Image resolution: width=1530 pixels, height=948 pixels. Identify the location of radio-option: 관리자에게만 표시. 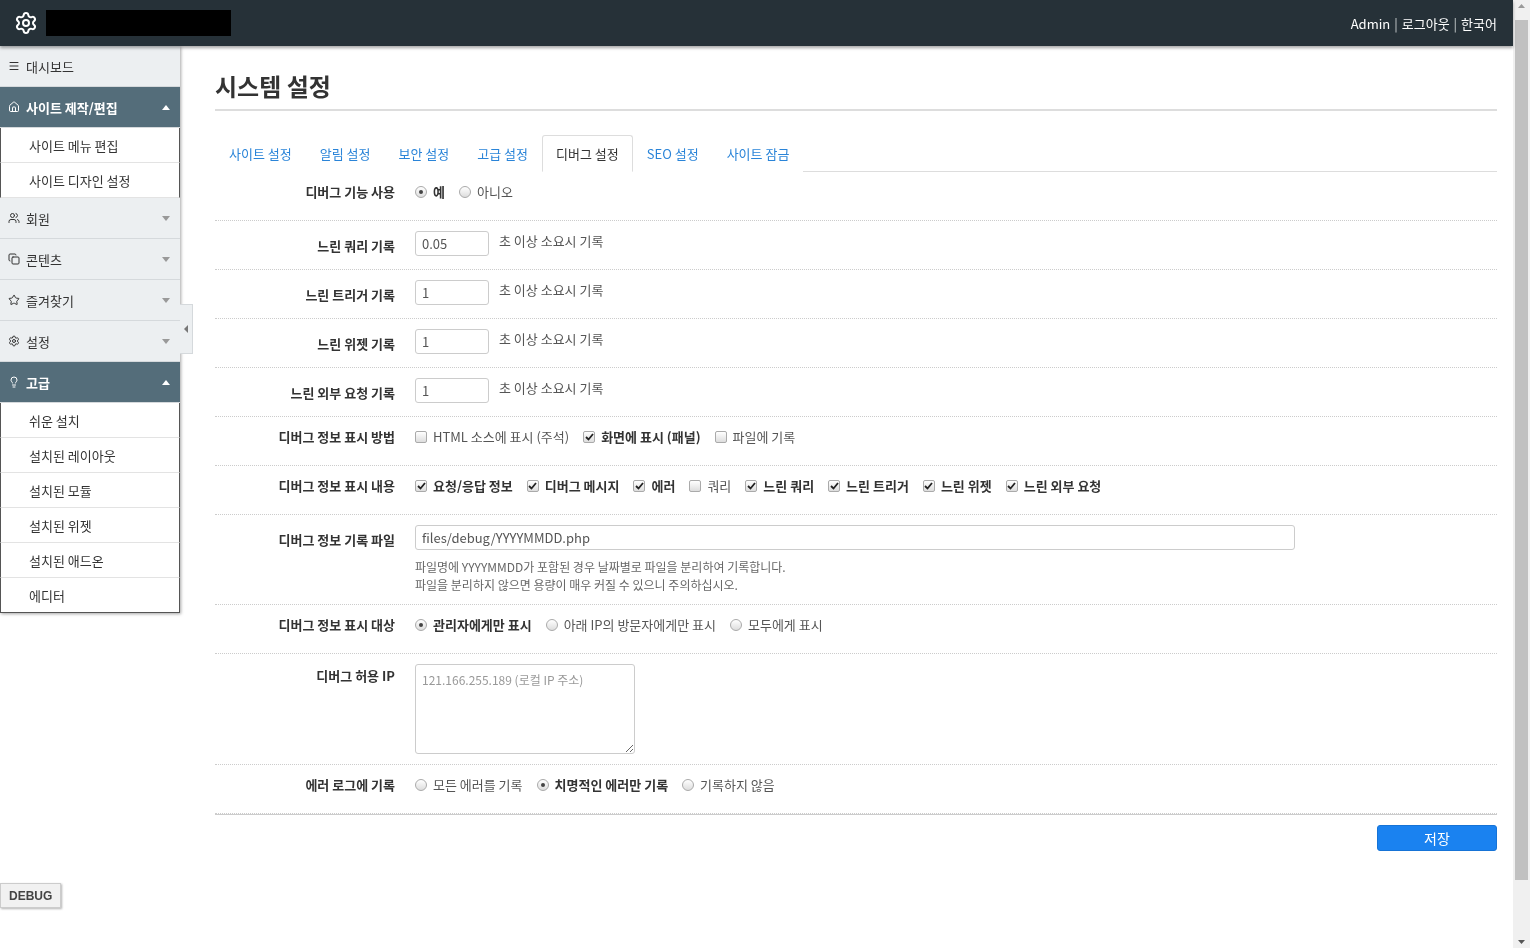
(473, 624).